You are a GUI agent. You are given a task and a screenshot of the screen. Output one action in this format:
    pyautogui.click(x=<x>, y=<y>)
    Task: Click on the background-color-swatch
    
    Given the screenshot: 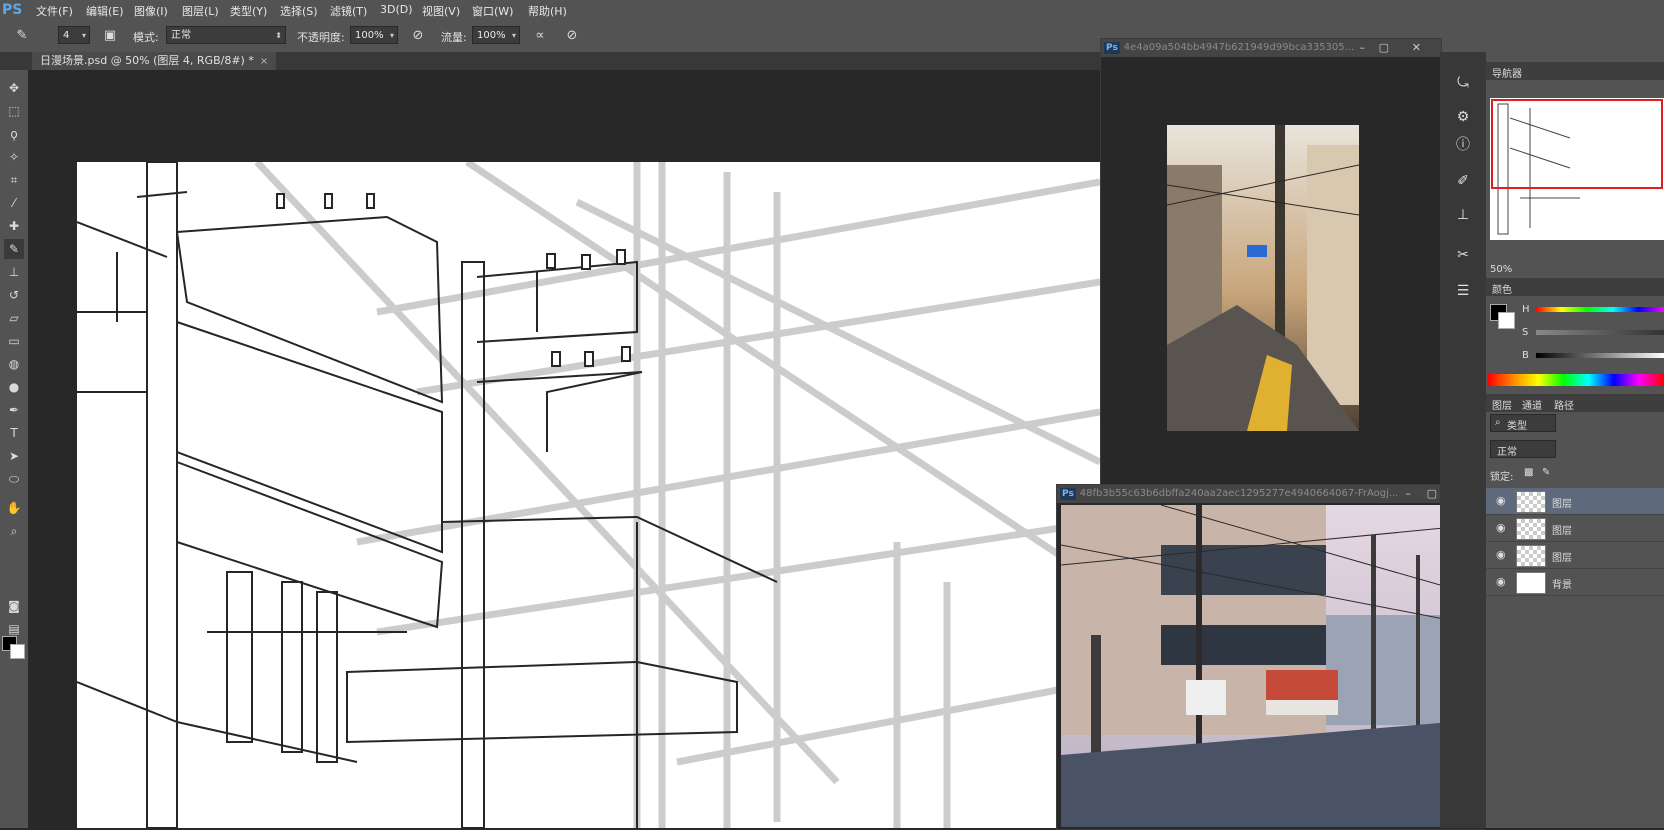 What is the action you would take?
    pyautogui.click(x=17, y=651)
    